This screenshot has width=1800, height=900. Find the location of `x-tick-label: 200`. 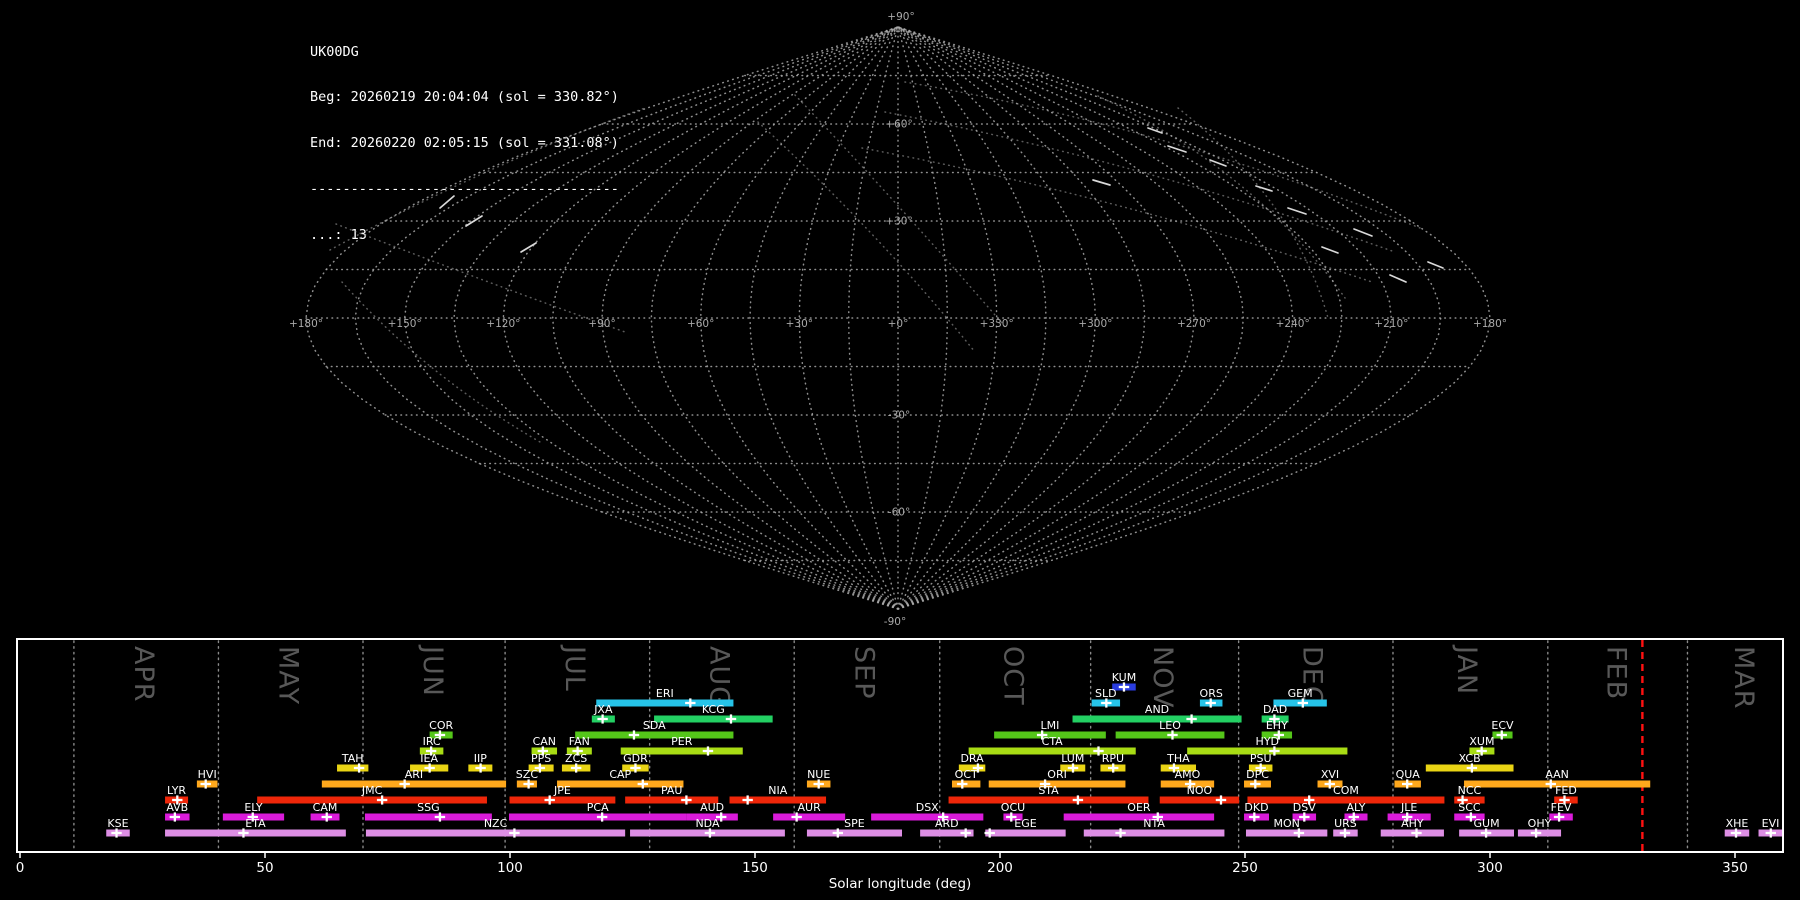

x-tick-label: 200 is located at coordinates (1000, 868).